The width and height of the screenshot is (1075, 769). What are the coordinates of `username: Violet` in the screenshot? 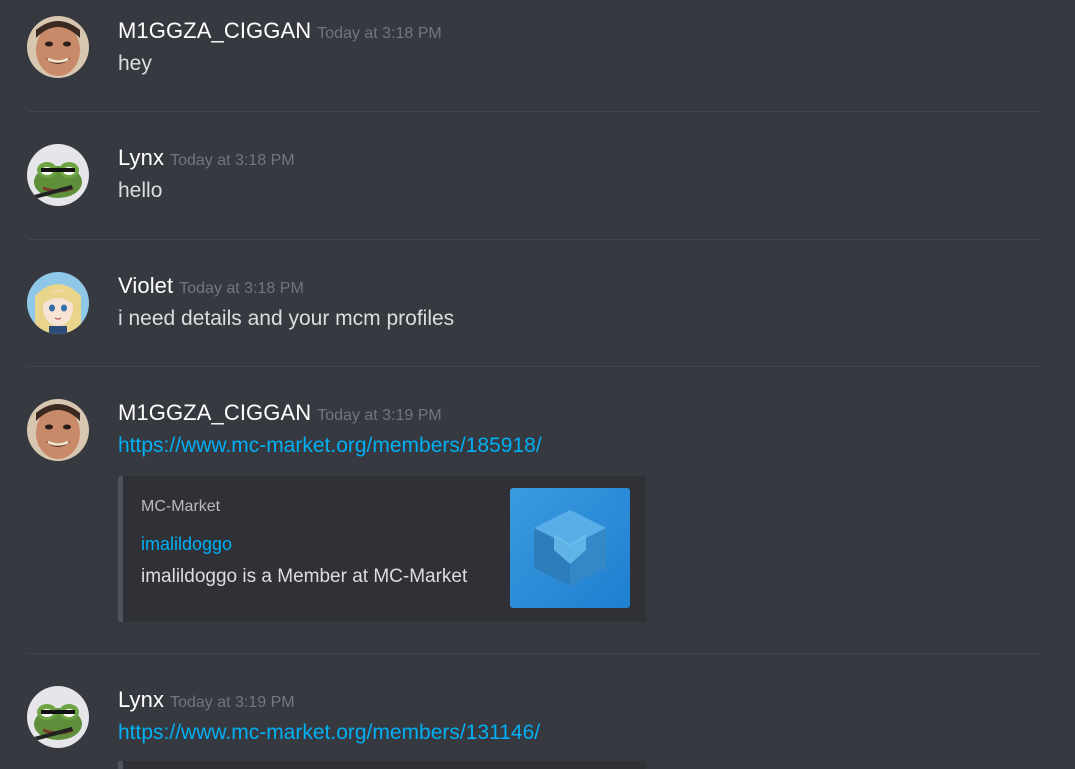 It's located at (145, 285).